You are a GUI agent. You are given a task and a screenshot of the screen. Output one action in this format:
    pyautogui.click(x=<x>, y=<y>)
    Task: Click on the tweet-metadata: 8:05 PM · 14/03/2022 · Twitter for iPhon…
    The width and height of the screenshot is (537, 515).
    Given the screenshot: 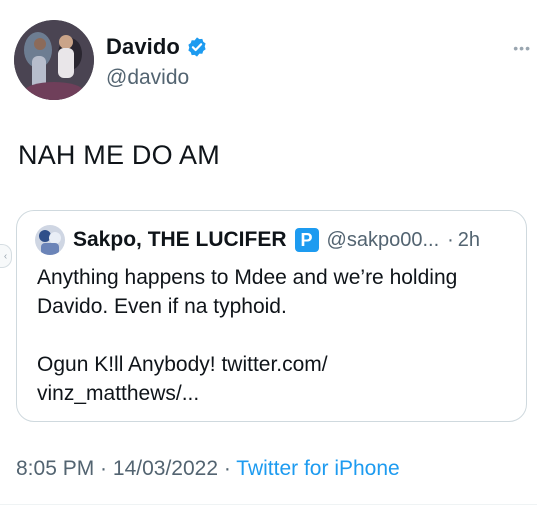 What is the action you would take?
    pyautogui.click(x=208, y=469)
    